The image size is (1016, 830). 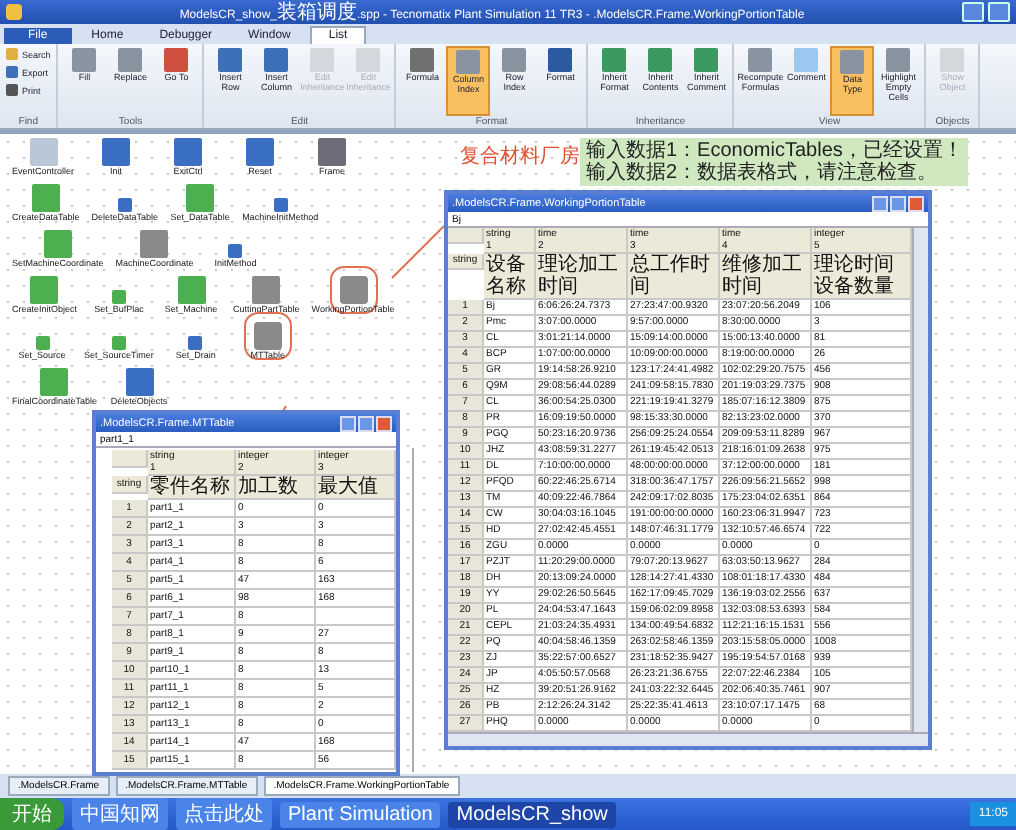 What do you see at coordinates (276, 488) in the screenshot?
I see `column-header: 加工数` at bounding box center [276, 488].